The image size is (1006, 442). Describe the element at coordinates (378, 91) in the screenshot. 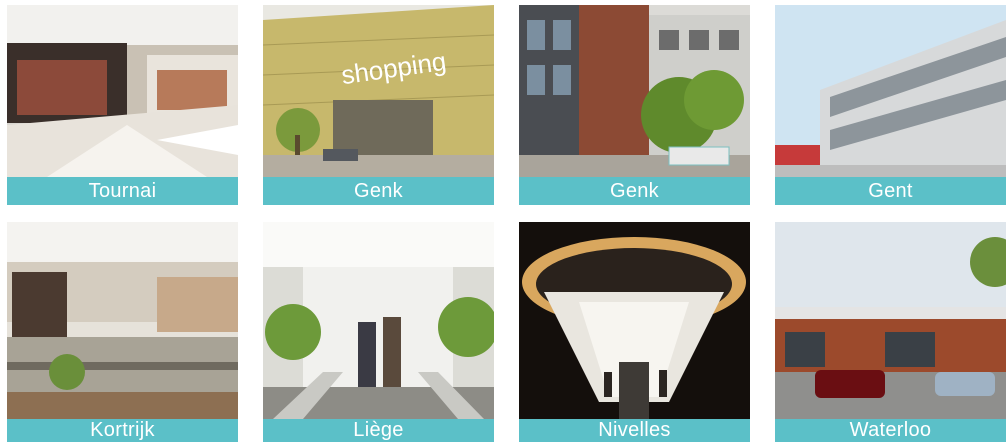

I see `mall-photo-genk-1: shopping` at that location.